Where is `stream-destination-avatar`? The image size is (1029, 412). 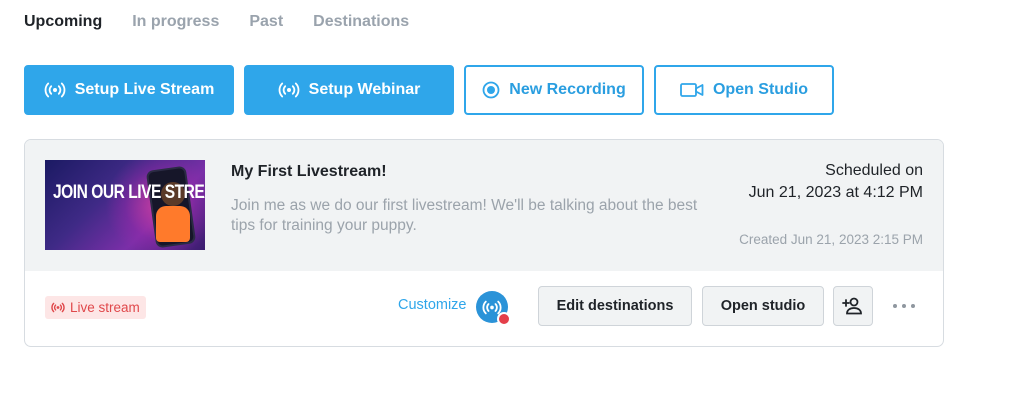 stream-destination-avatar is located at coordinates (493, 308).